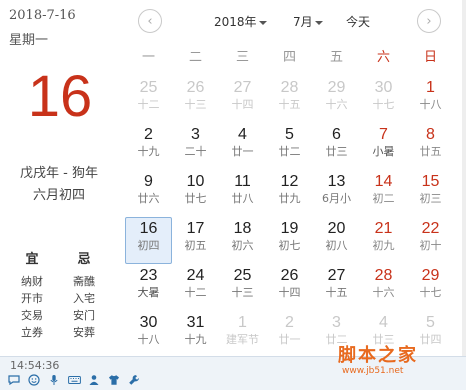  What do you see at coordinates (289, 287) in the screenshot?
I see `day-cell: 26 十四` at bounding box center [289, 287].